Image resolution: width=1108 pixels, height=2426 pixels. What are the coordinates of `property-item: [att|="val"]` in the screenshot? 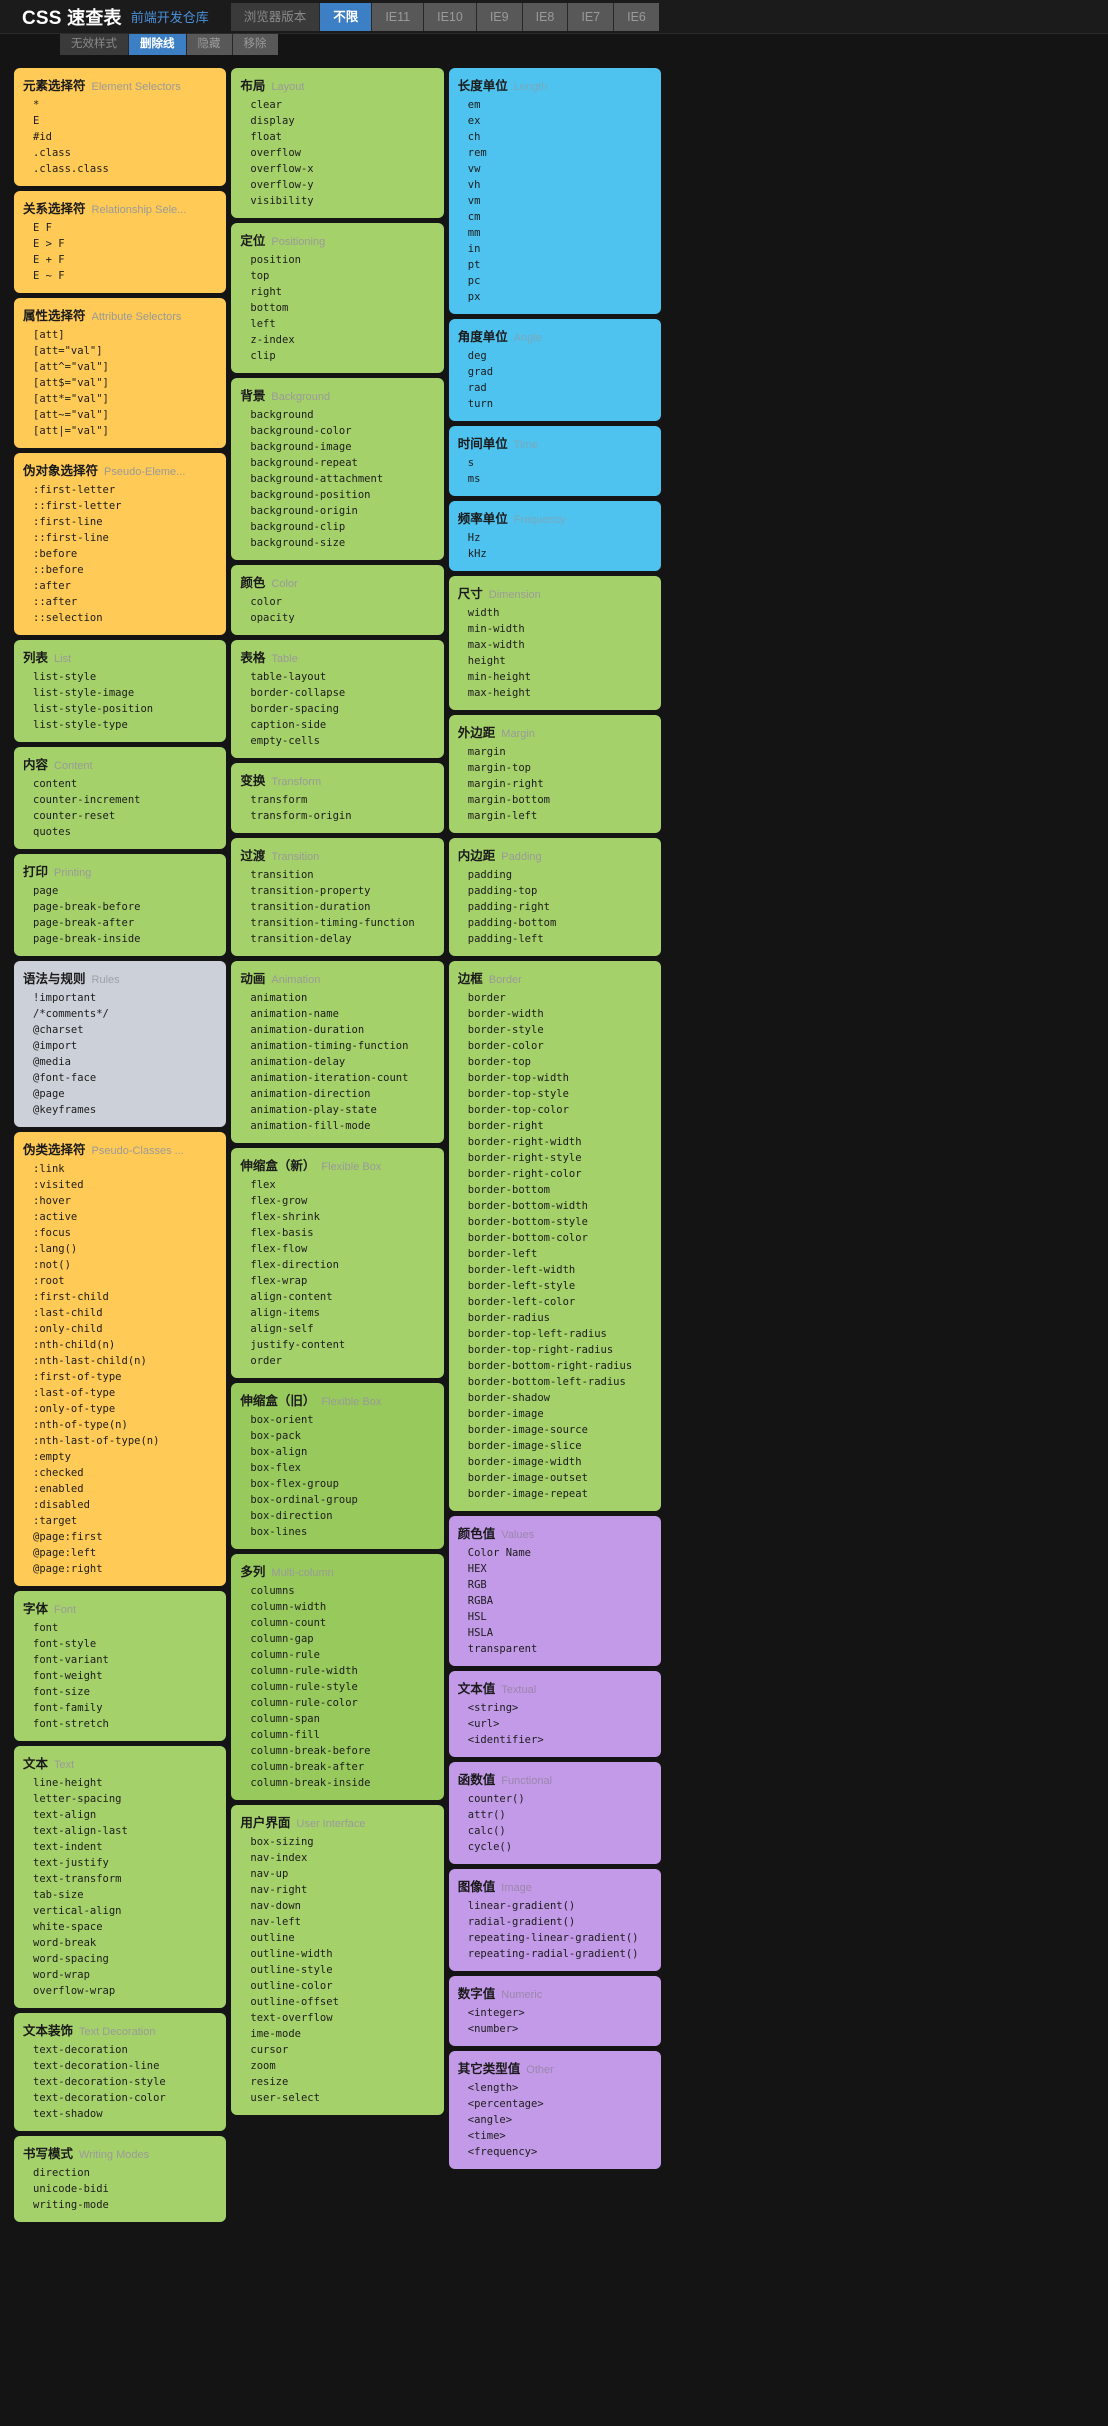 It's located at (120, 431).